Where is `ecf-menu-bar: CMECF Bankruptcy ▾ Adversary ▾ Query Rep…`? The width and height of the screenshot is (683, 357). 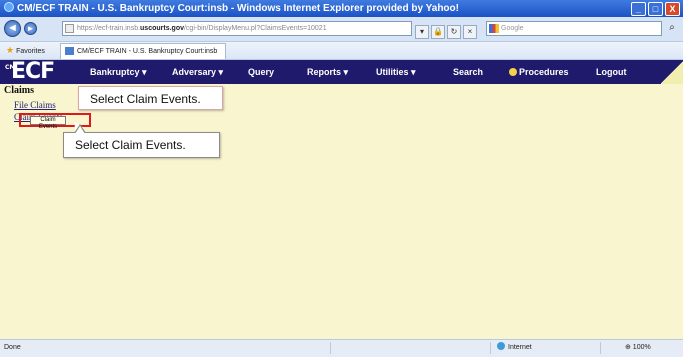
ecf-menu-bar: CMECF Bankruptcy ▾ Adversary ▾ Query Rep… is located at coordinates (341, 72).